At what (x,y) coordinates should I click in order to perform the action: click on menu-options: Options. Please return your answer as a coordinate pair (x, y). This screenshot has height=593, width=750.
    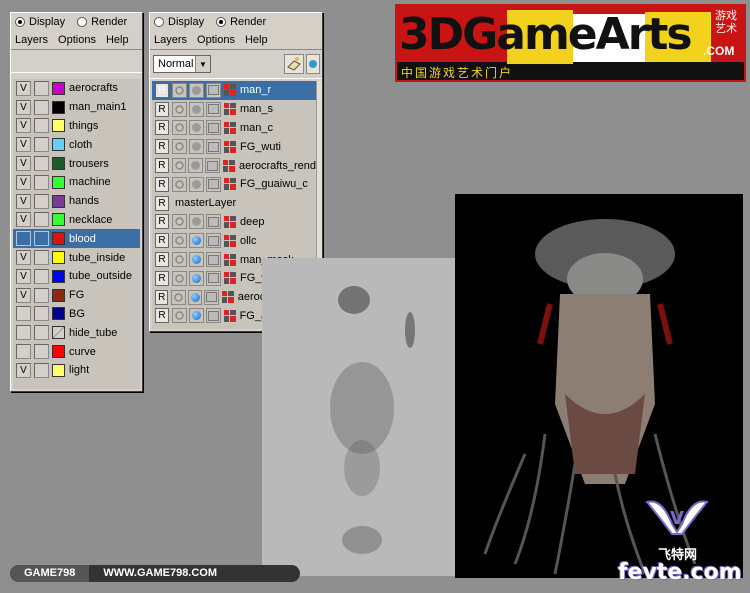
    Looking at the image, I should click on (77, 40).